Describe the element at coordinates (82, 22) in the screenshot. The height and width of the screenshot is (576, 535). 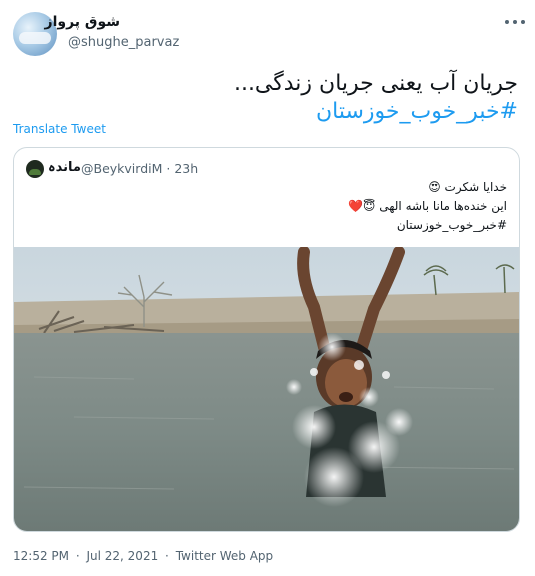
I see `author-display-name: شوق پرواز` at that location.